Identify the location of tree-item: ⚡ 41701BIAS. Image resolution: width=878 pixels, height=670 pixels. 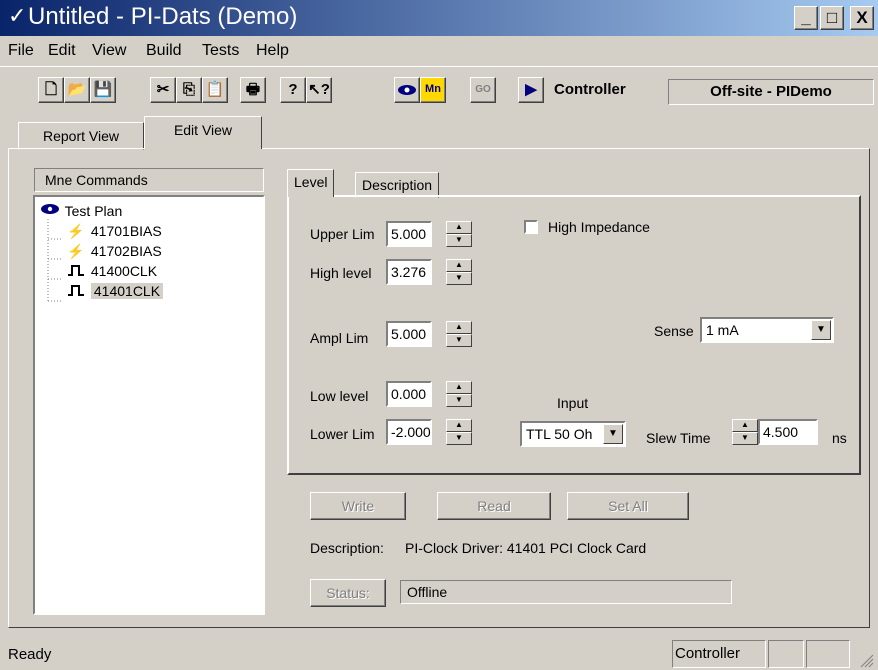
(113, 231).